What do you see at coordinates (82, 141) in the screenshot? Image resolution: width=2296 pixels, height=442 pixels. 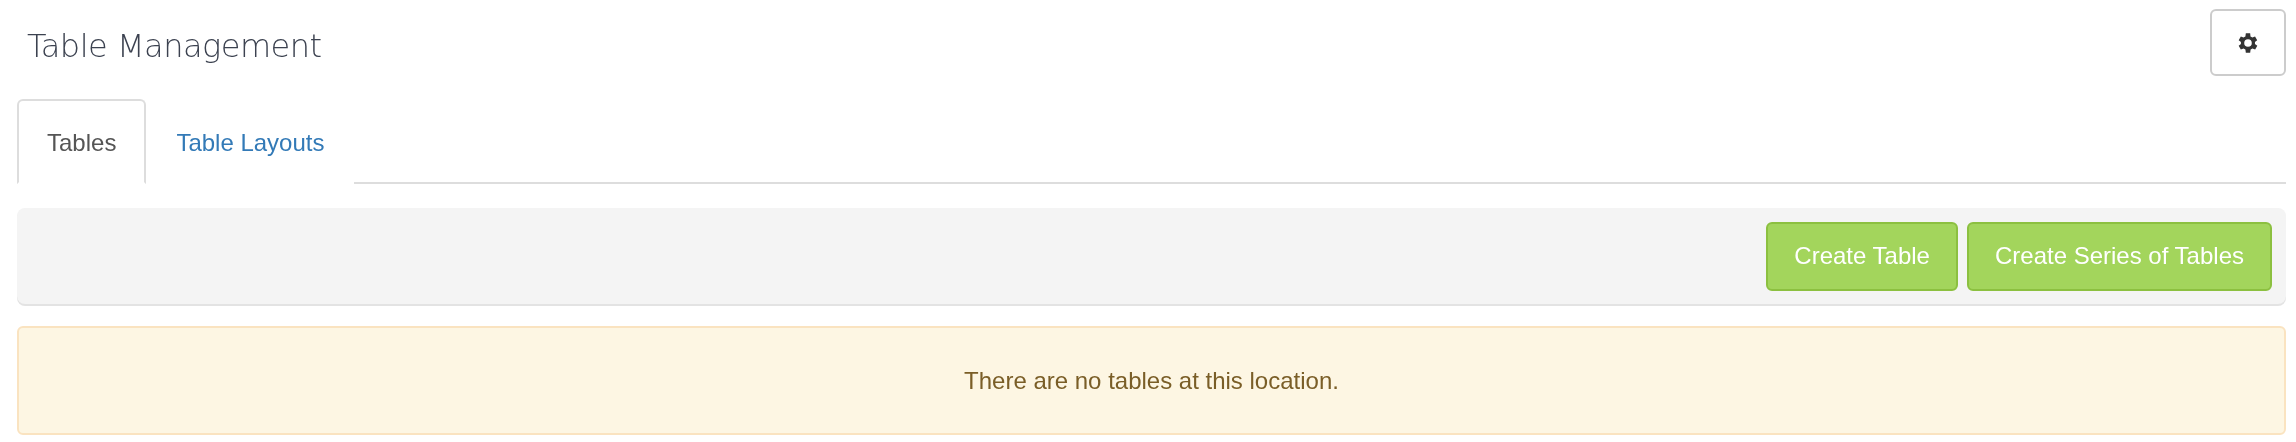 I see `tab: Tables` at bounding box center [82, 141].